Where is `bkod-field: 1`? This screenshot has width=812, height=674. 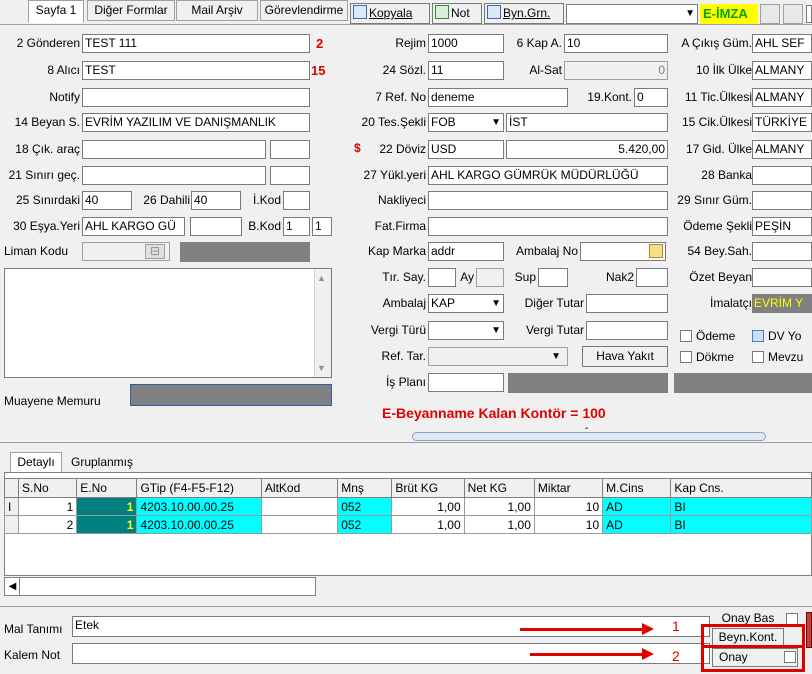
bkod-field: 1 is located at coordinates (296, 226).